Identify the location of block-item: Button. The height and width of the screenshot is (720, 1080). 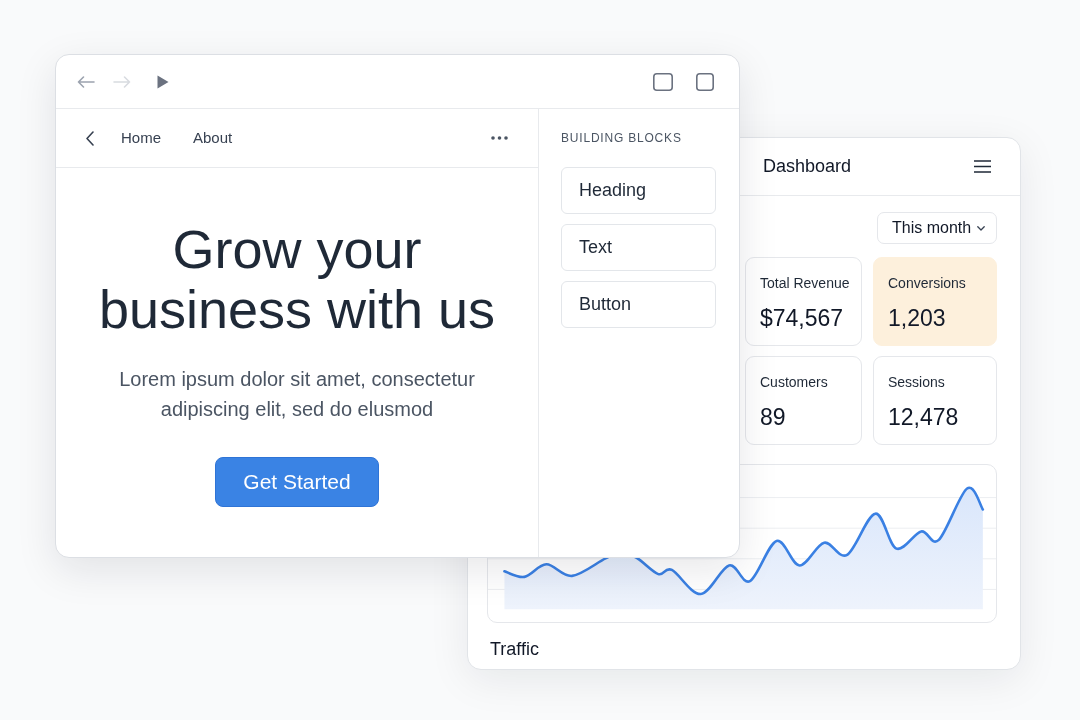
(638, 304).